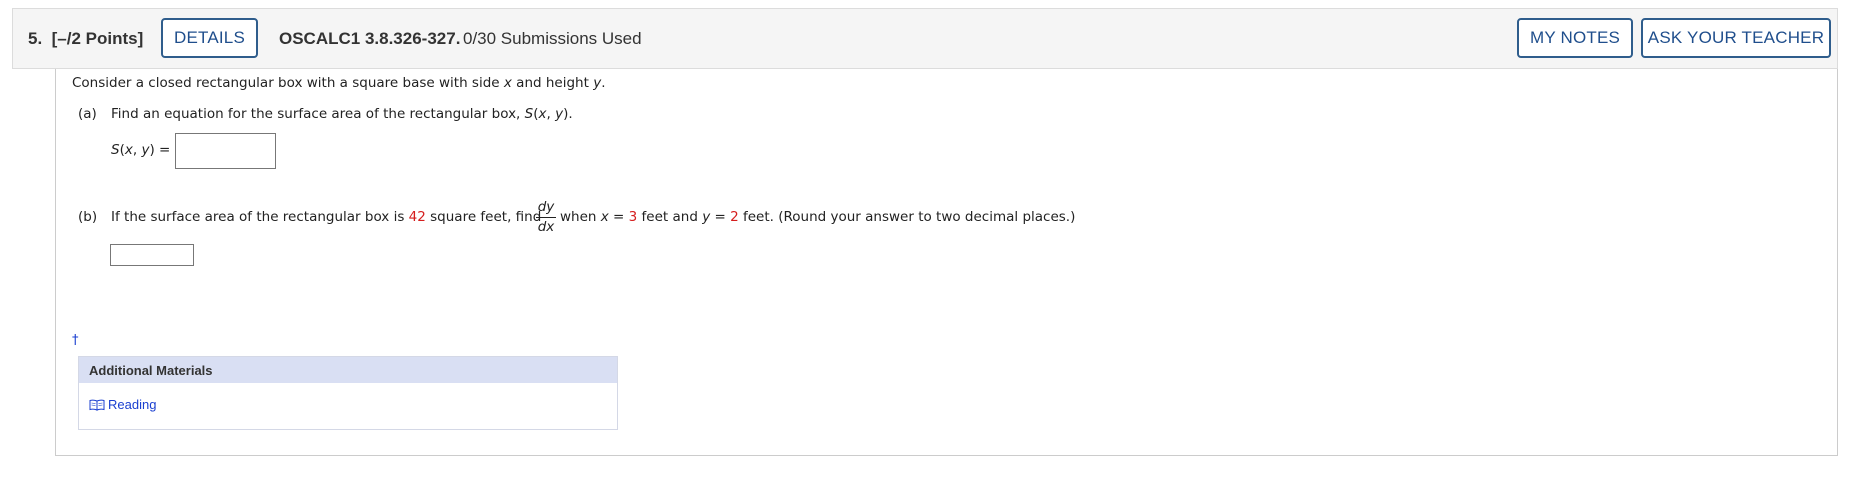 This screenshot has width=1850, height=486. What do you see at coordinates (152, 255) in the screenshot?
I see `part-b-answer-input` at bounding box center [152, 255].